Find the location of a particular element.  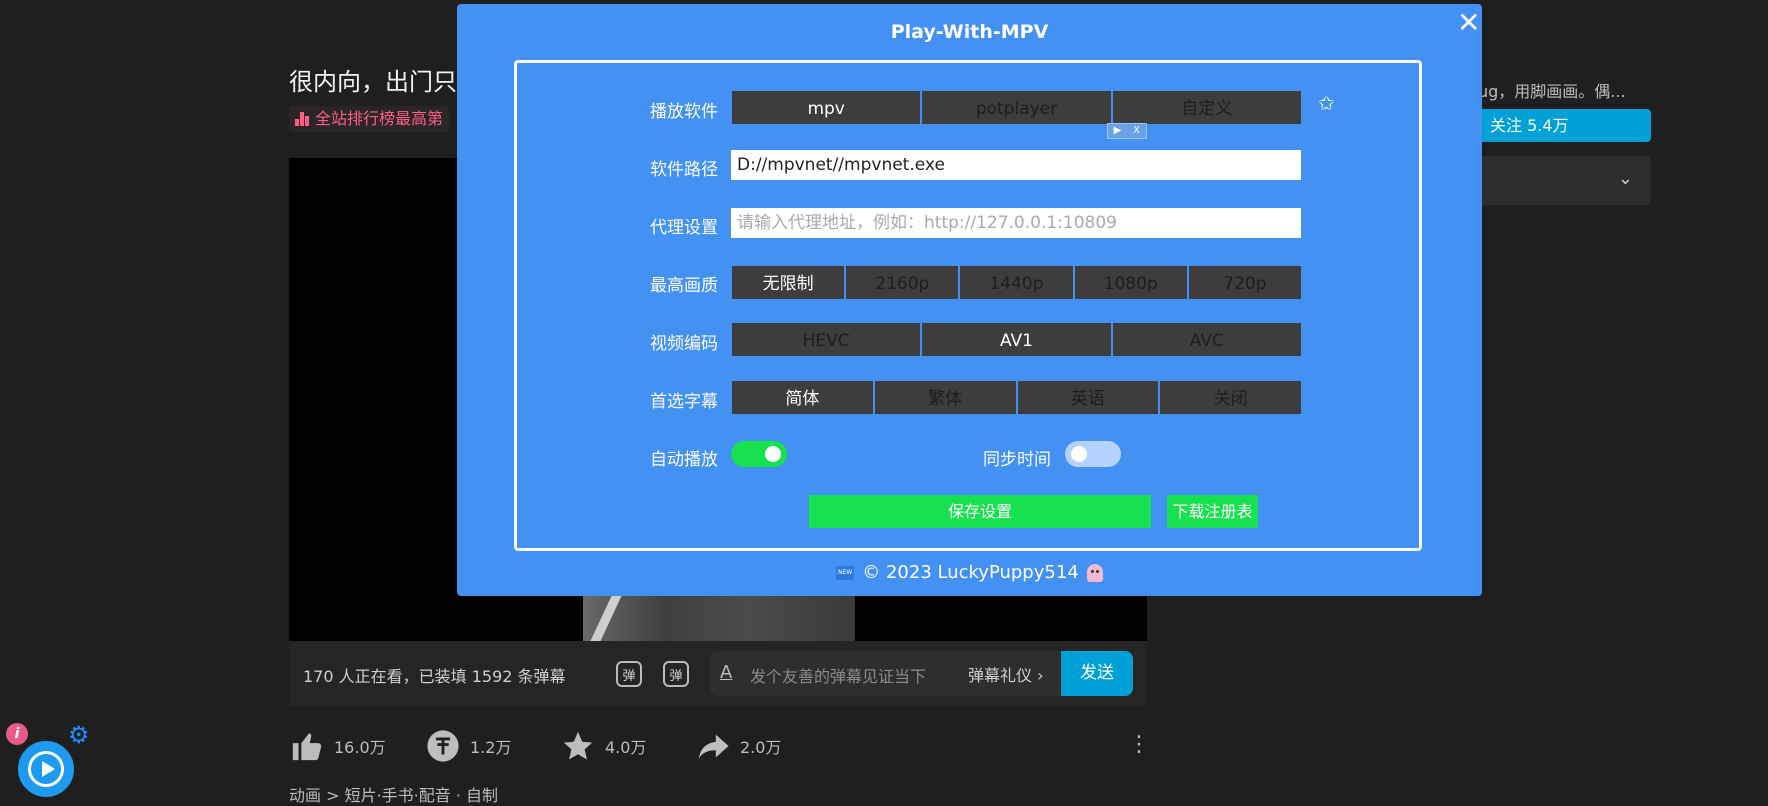

codec-label: 视频编码 is located at coordinates (684, 344).